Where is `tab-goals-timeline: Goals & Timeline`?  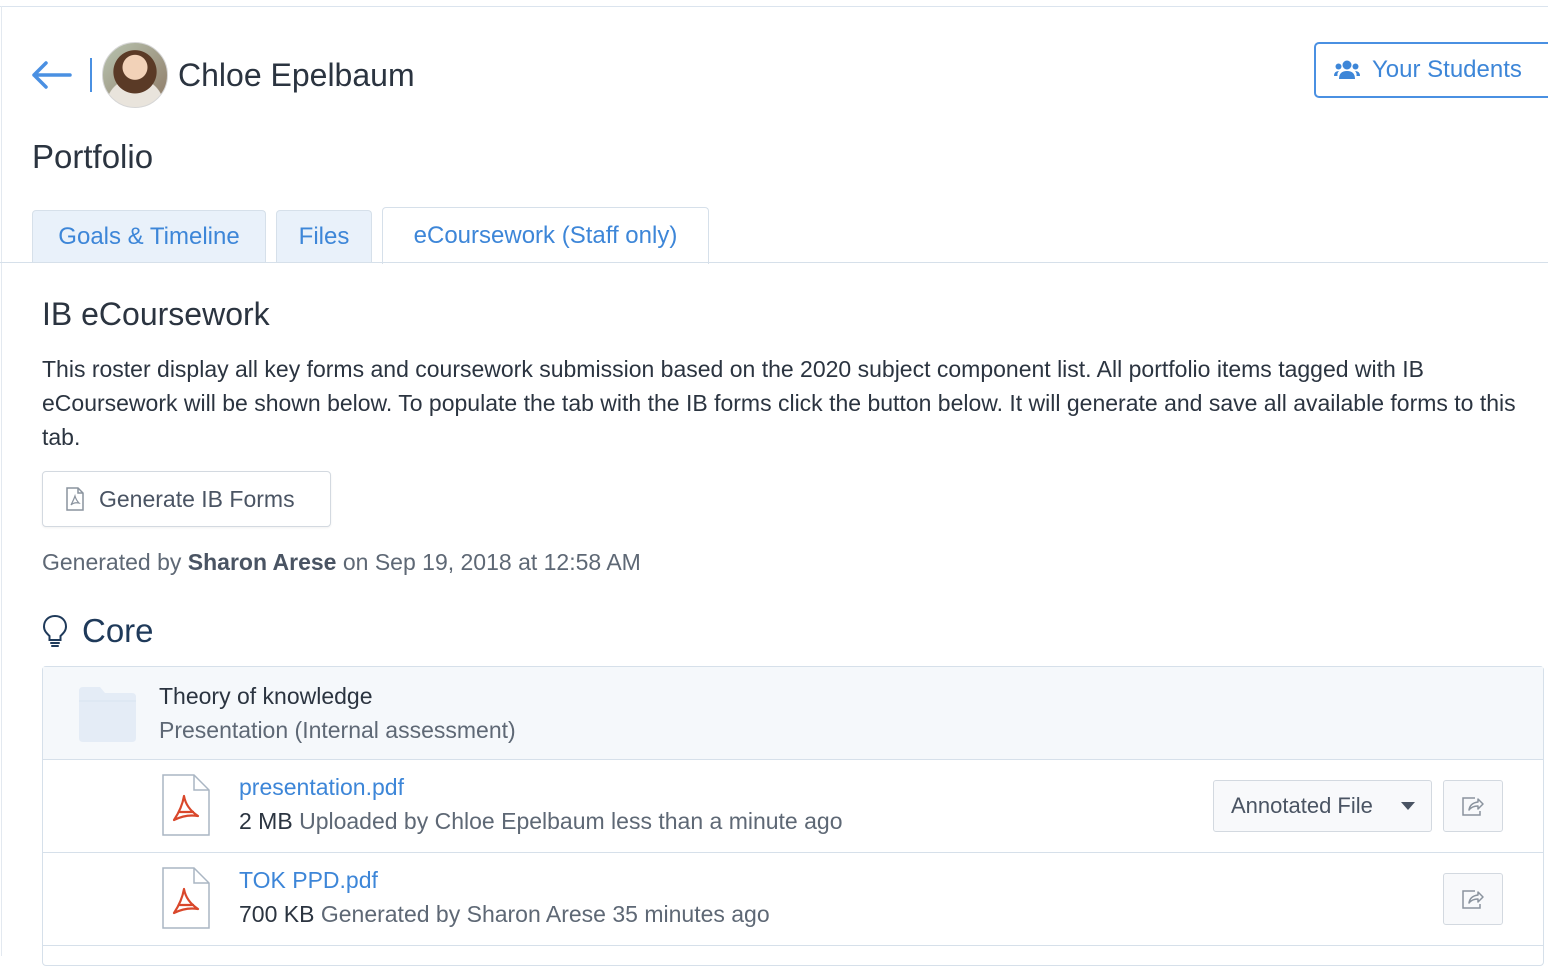
tab-goals-timeline: Goals & Timeline is located at coordinates (149, 236).